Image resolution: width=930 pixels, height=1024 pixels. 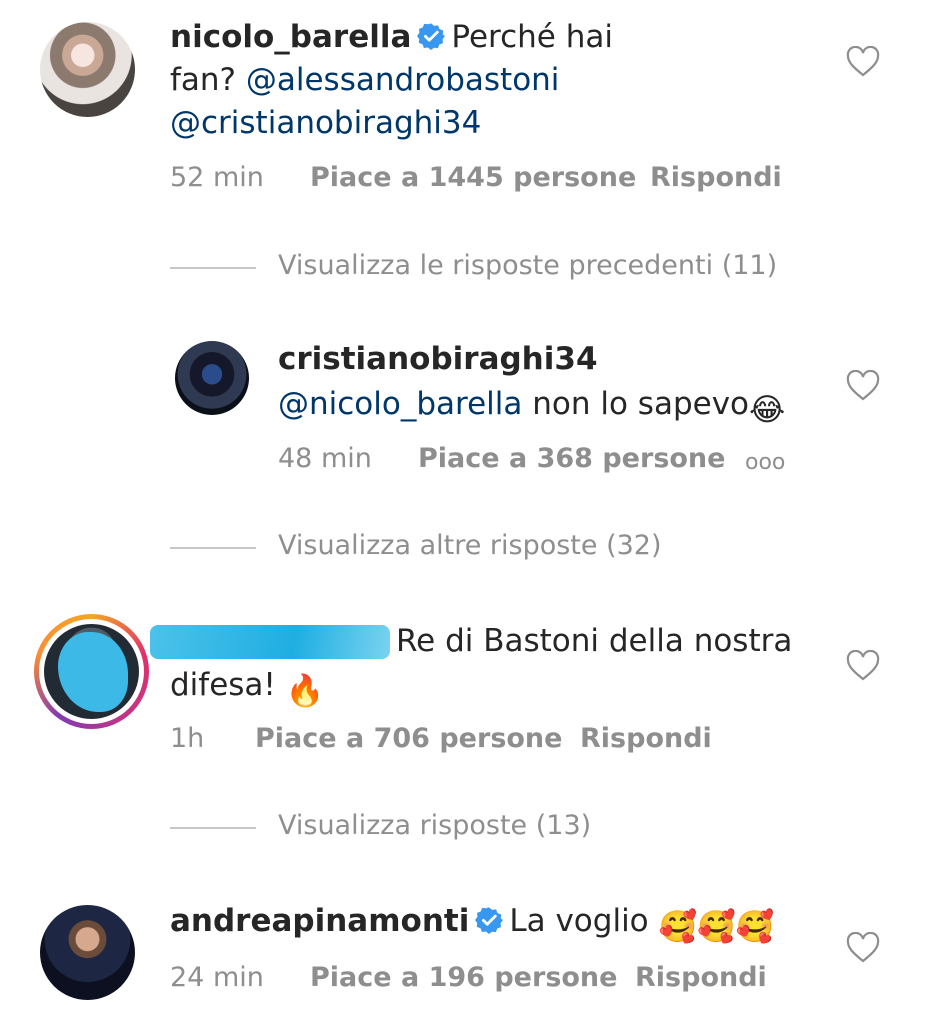 What do you see at coordinates (217, 977) in the screenshot?
I see `comment-4-time: 24 min` at bounding box center [217, 977].